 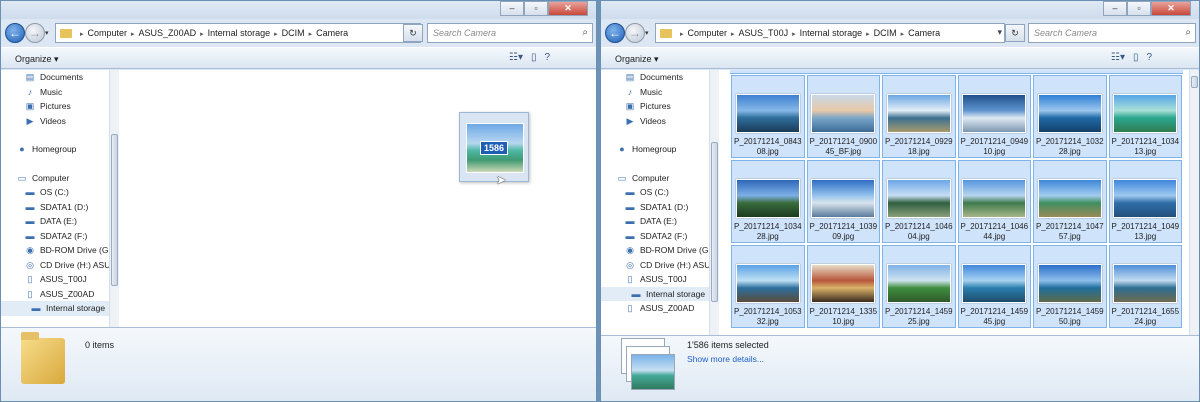 What do you see at coordinates (994, 201) in the screenshot?
I see `file-item: P_20171214_104644.jpg` at bounding box center [994, 201].